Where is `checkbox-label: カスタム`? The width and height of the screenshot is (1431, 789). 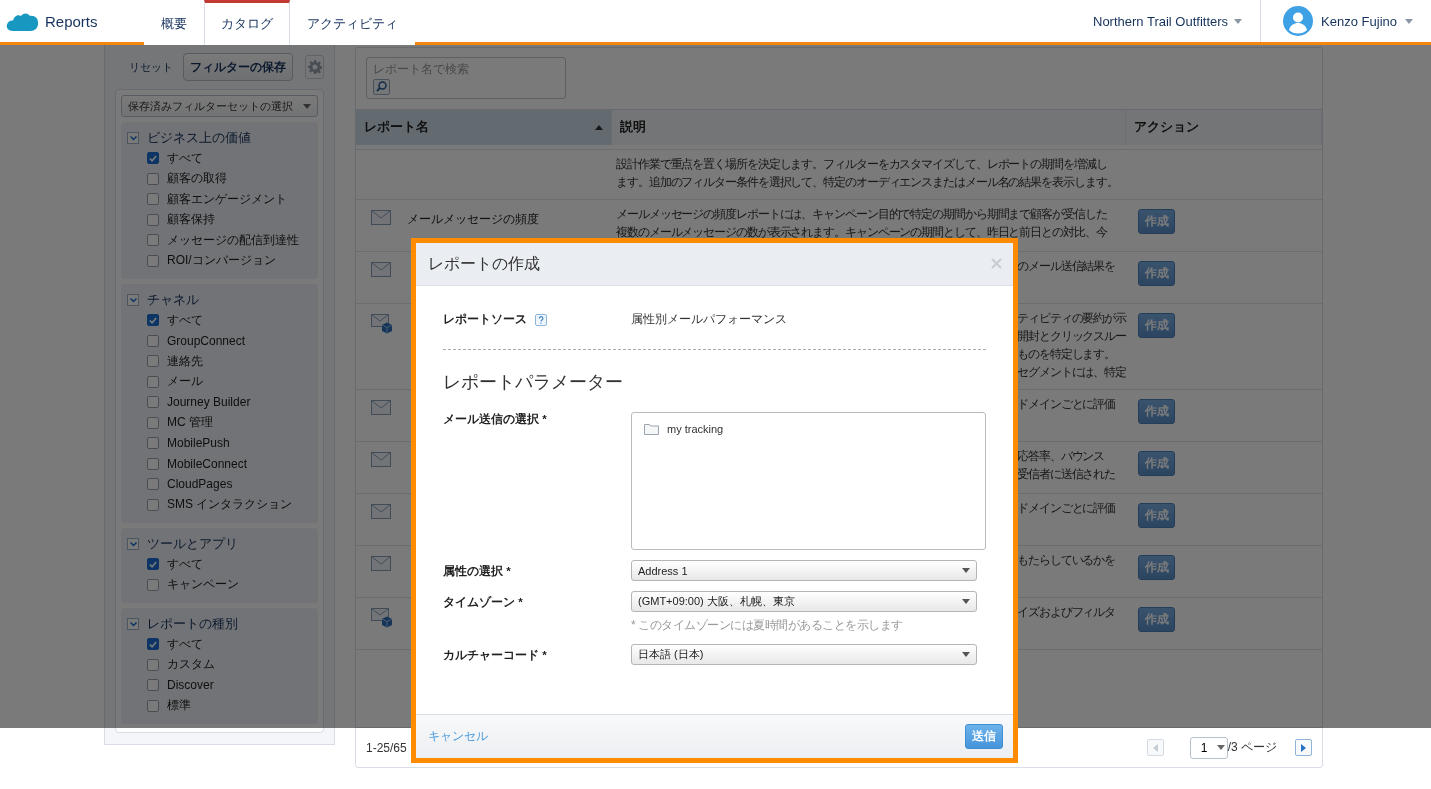 checkbox-label: カスタム is located at coordinates (191, 665).